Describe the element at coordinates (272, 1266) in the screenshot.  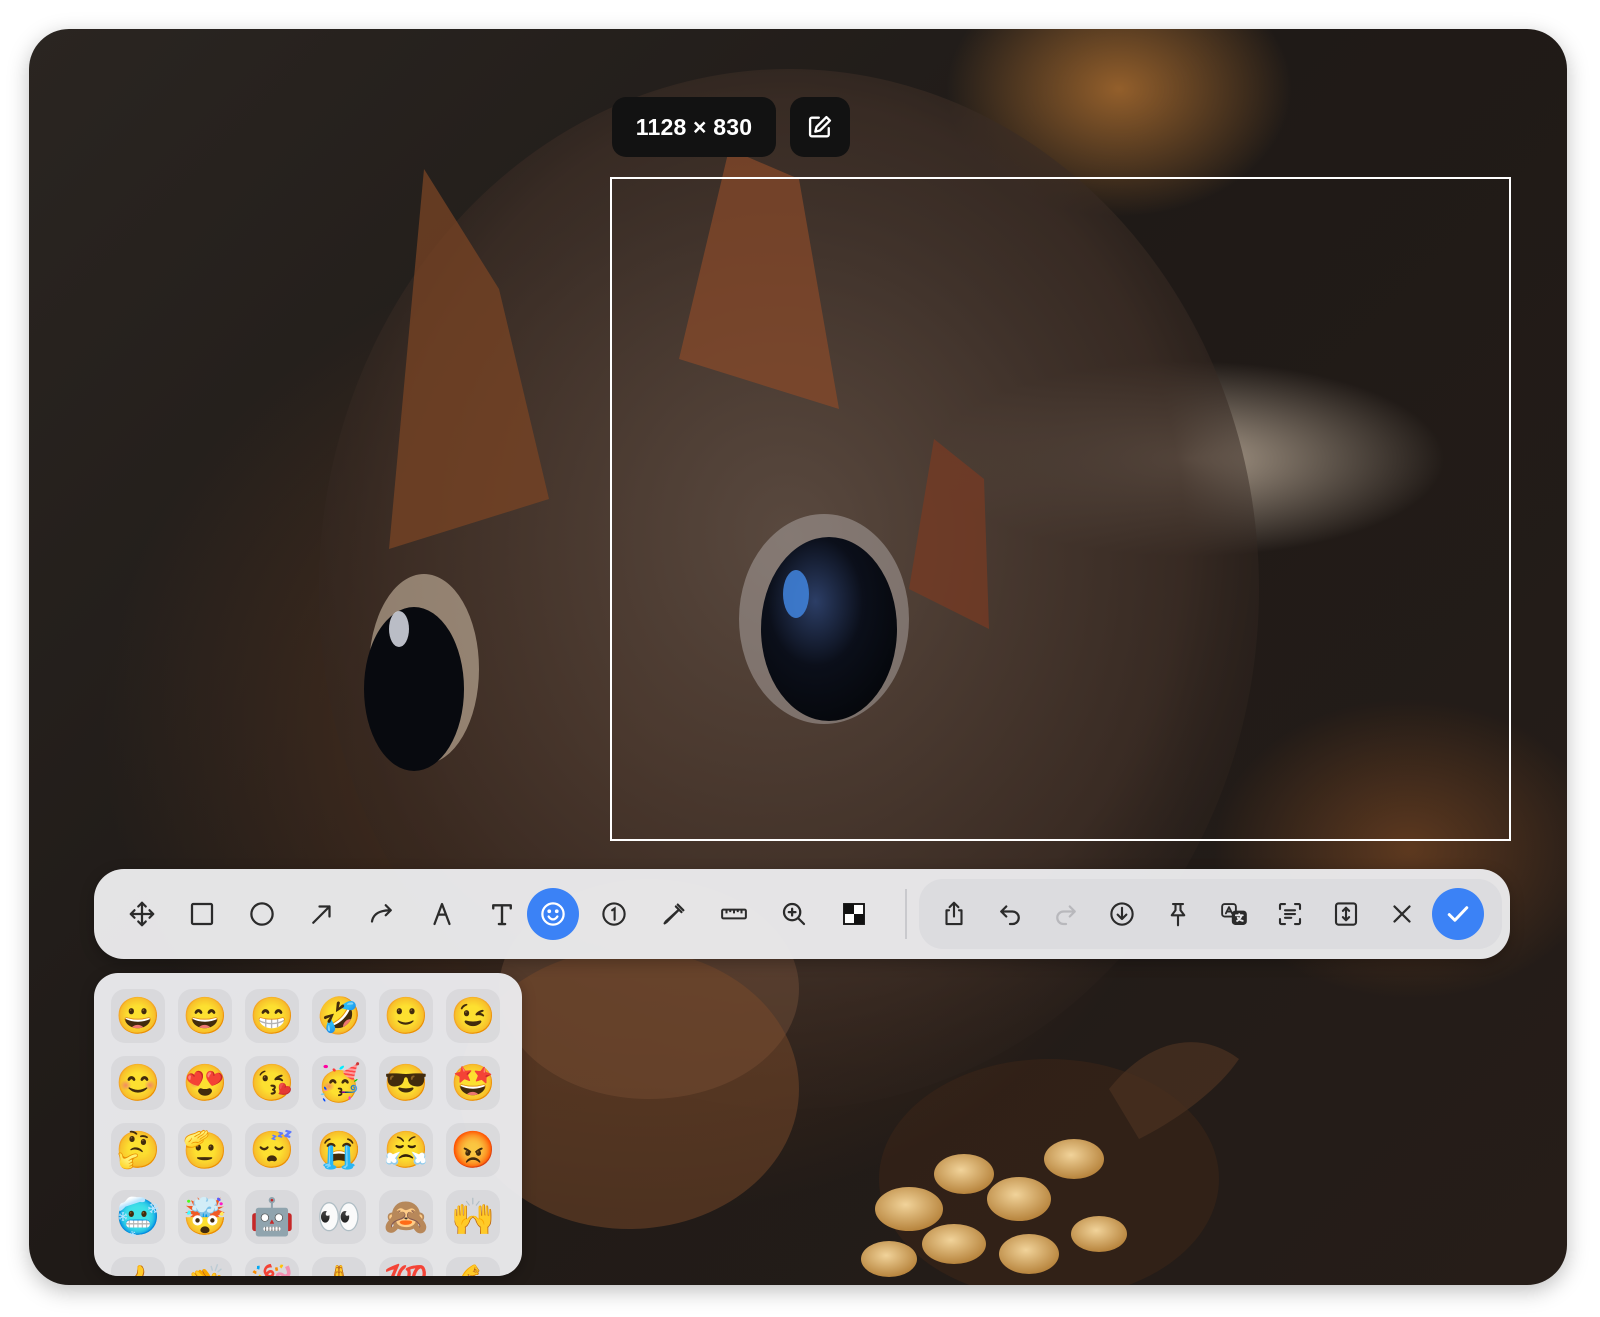
I see `emoji-cell: 🎉` at that location.